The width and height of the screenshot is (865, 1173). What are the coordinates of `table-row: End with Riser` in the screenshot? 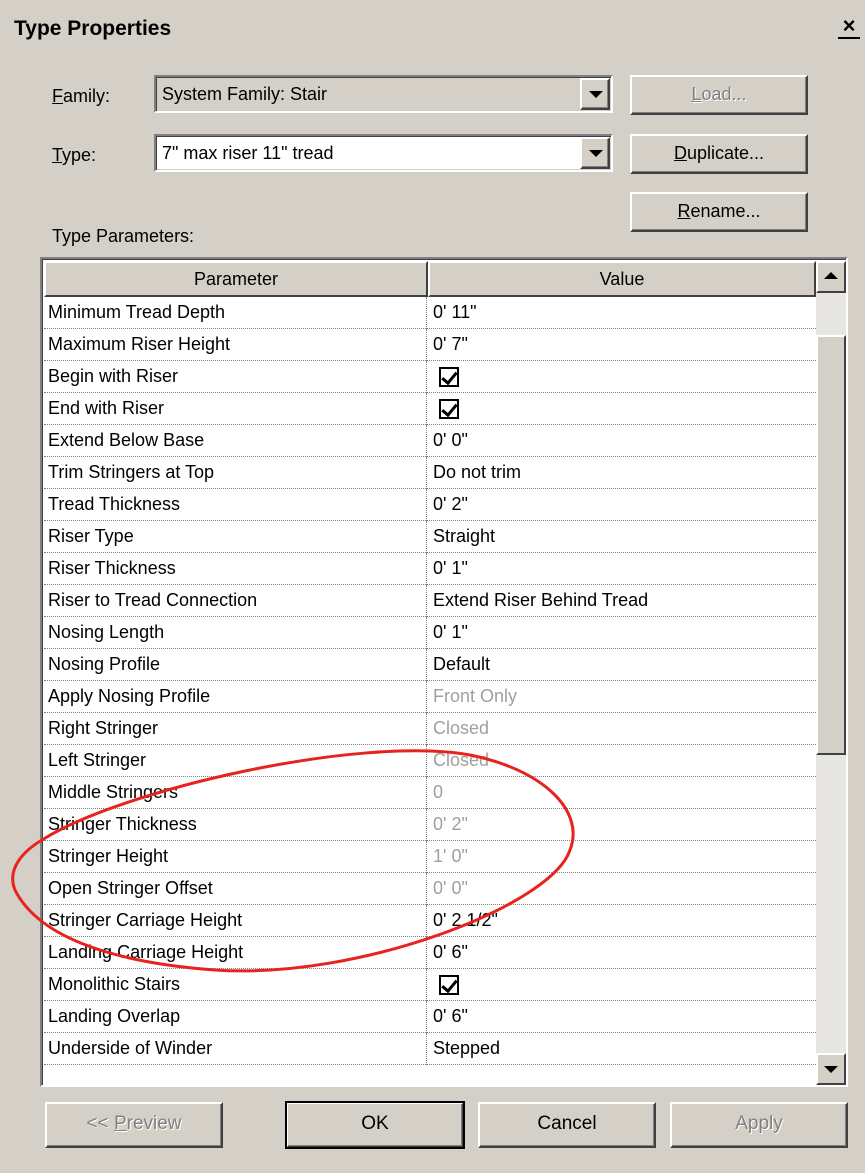 It's located at (430, 409).